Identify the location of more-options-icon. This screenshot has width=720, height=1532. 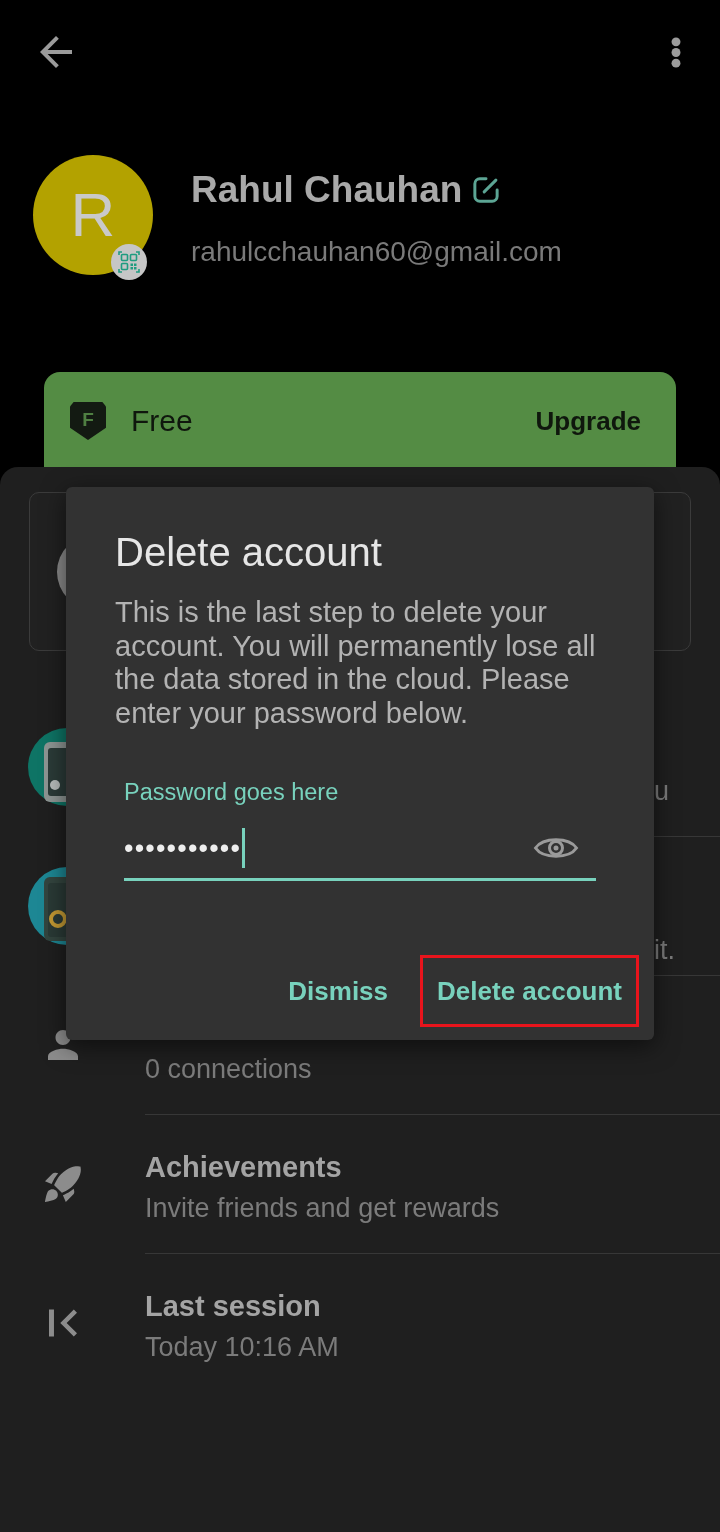
(676, 52).